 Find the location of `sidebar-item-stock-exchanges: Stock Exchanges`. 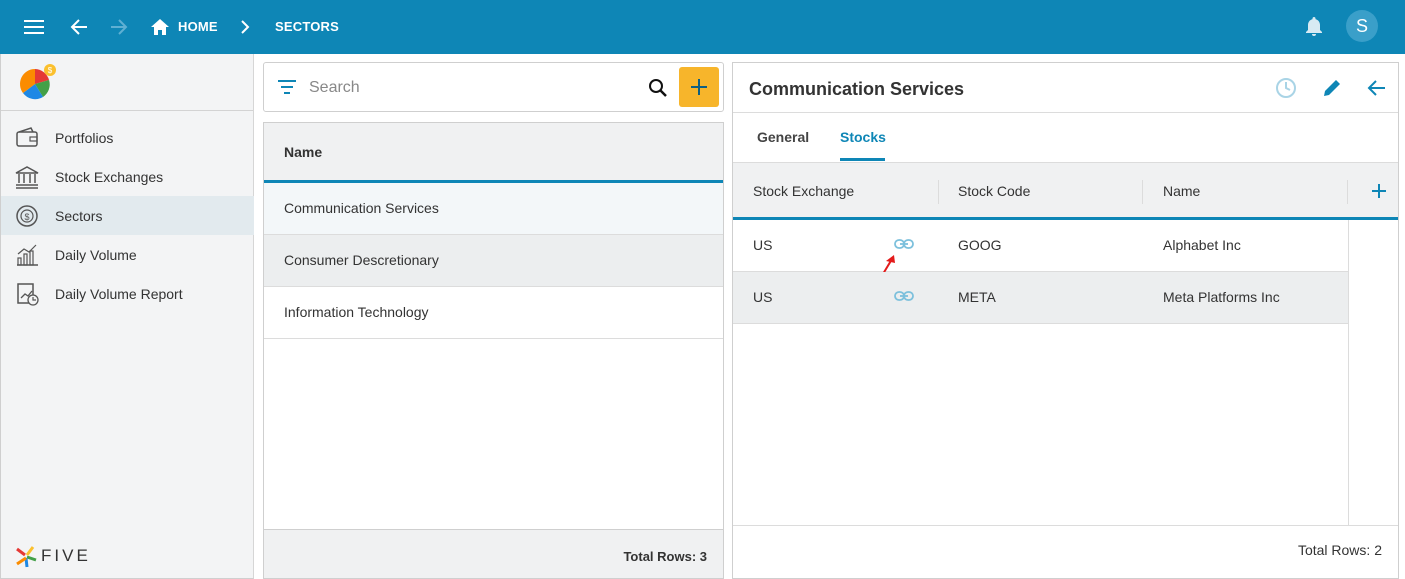

sidebar-item-stock-exchanges: Stock Exchanges is located at coordinates (127, 176).